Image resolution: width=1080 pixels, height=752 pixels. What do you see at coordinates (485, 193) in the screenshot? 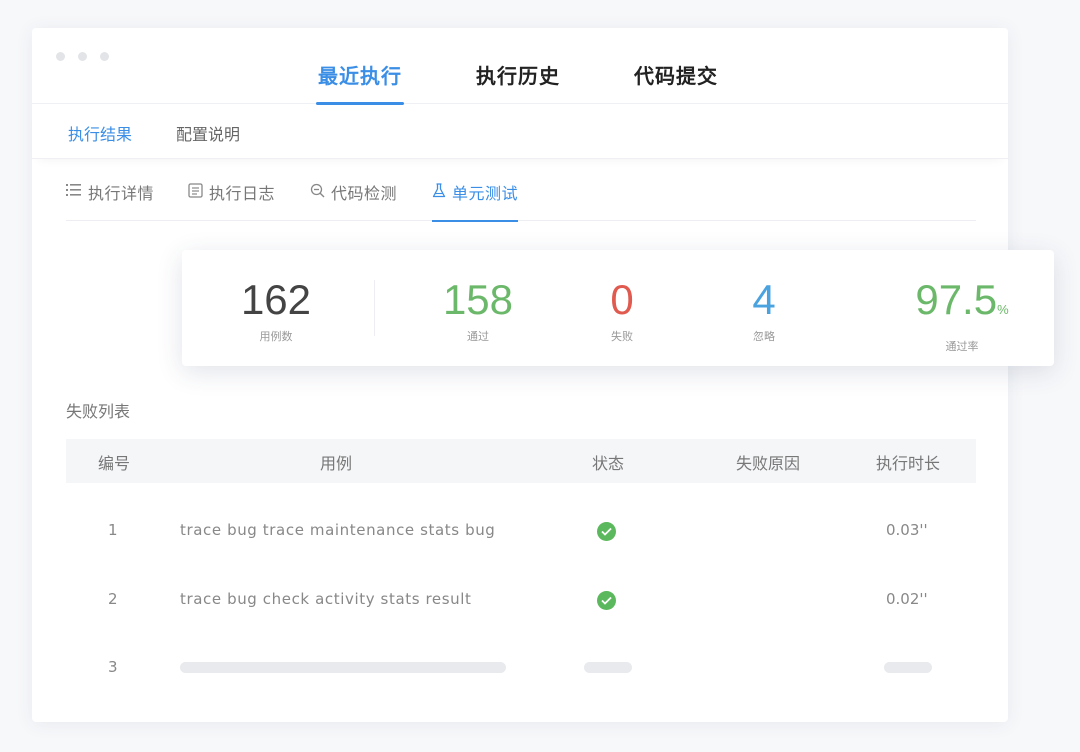
I see `tab-label: 单元测试` at bounding box center [485, 193].